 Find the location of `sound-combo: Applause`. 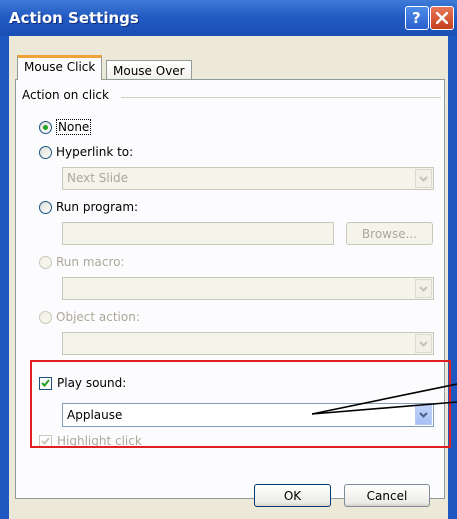

sound-combo: Applause is located at coordinates (248, 415).